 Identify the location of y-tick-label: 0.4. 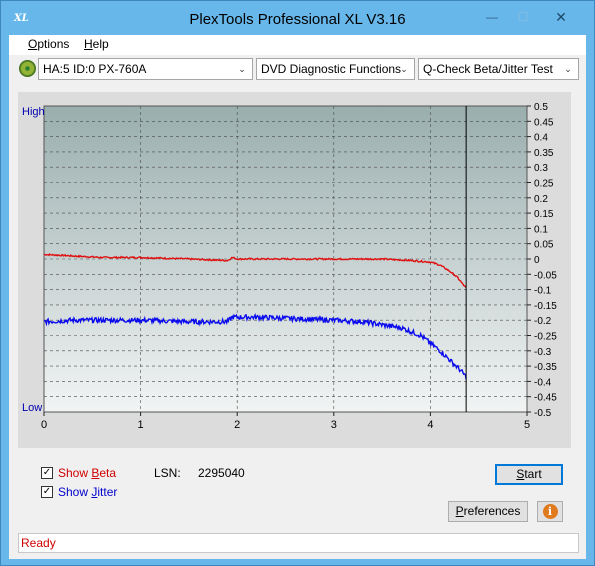
(541, 138).